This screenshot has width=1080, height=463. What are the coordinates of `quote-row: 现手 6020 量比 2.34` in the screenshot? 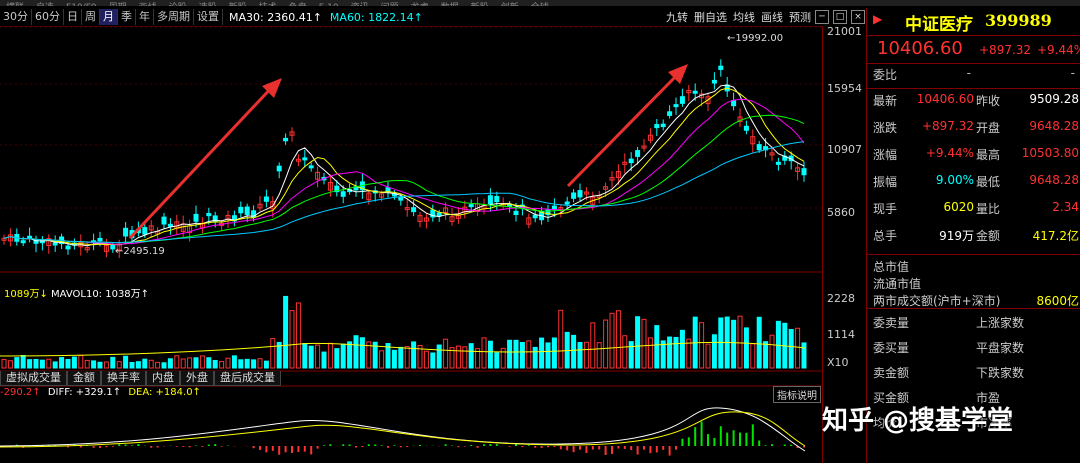 It's located at (973, 212).